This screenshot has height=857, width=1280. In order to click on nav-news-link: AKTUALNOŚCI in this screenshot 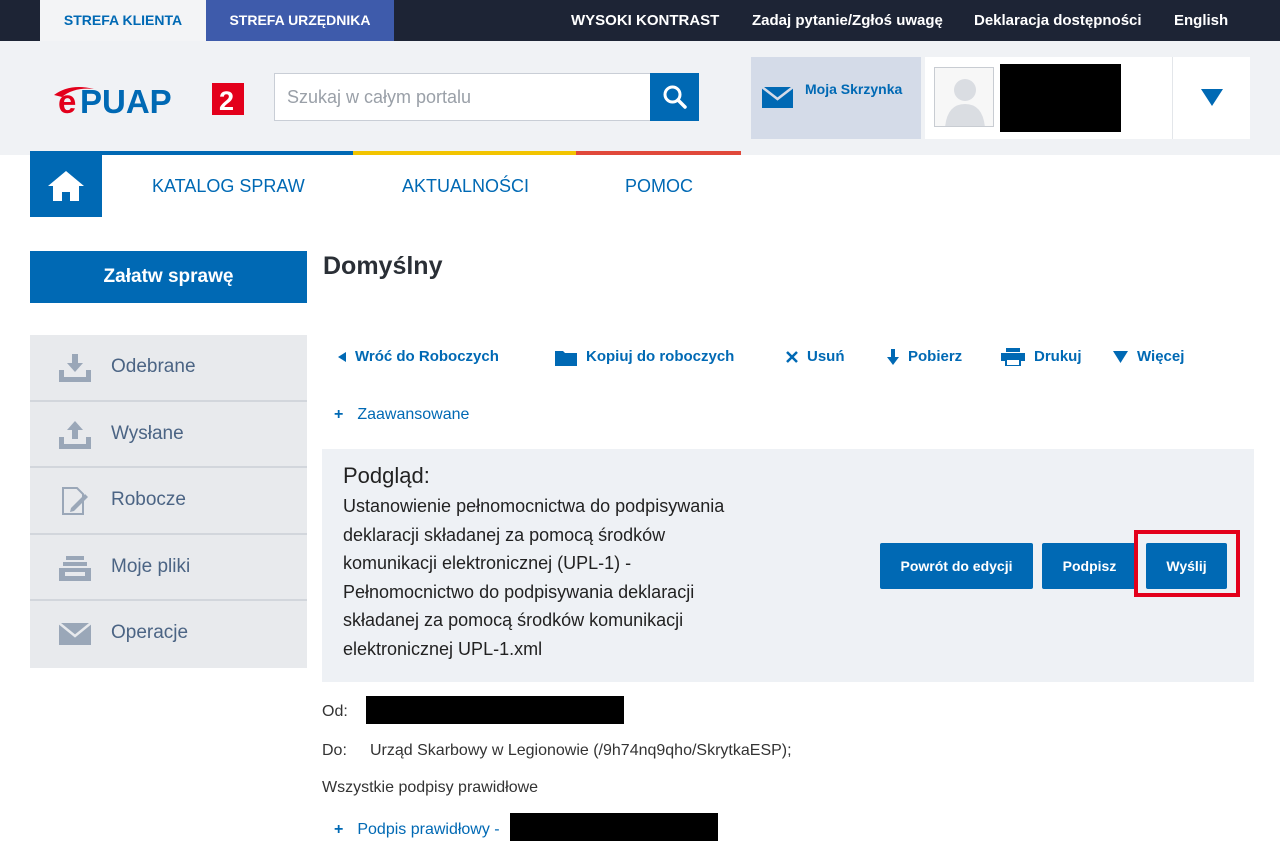, I will do `click(465, 186)`.